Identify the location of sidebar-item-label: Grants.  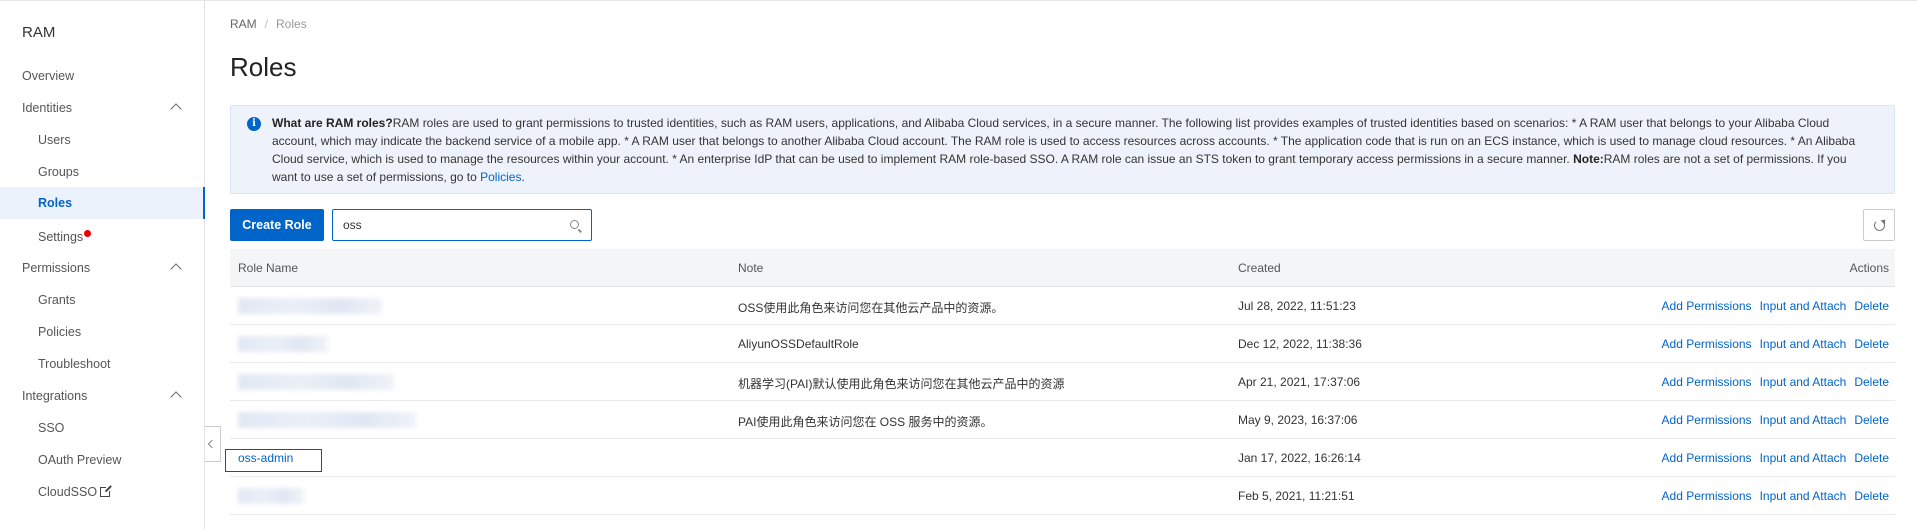
(57, 300).